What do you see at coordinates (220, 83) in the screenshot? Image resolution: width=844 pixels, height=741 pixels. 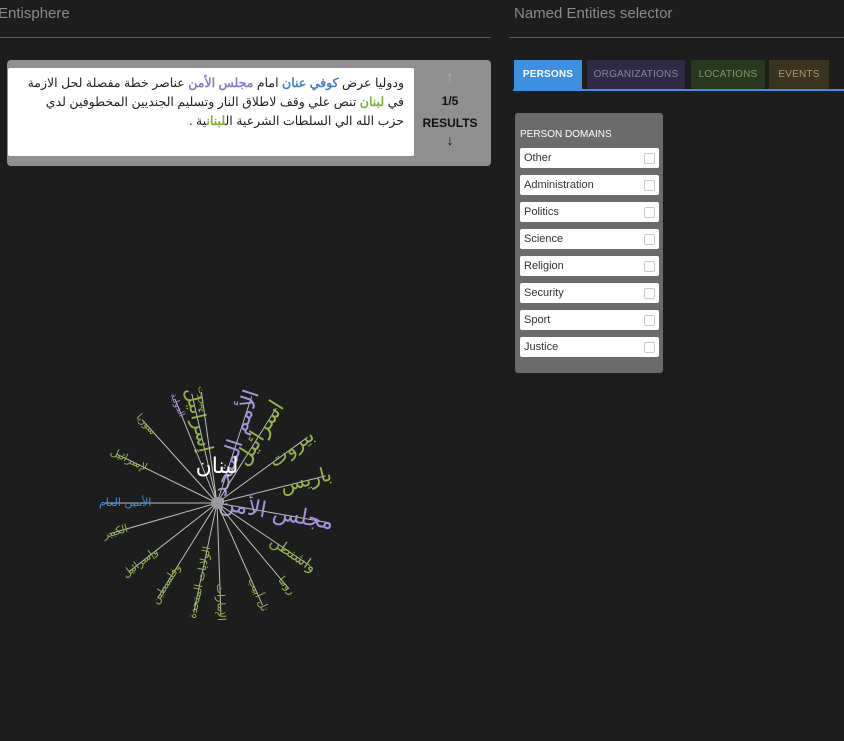 I see `entity-organization-highlight: مجلس الأمن` at bounding box center [220, 83].